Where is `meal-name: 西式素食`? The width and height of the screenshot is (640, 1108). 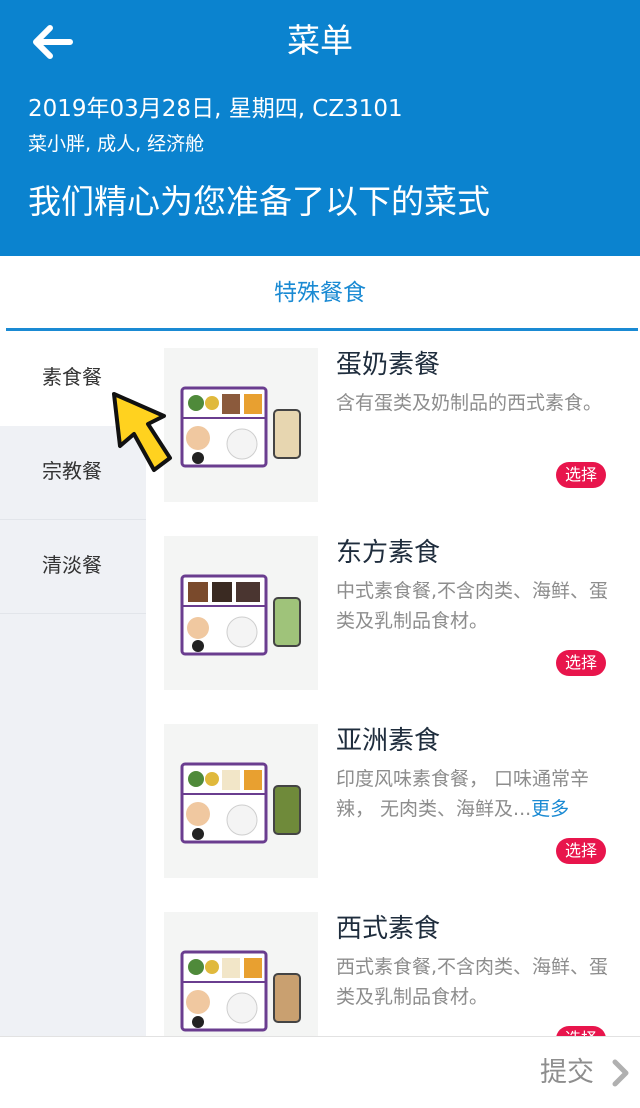
meal-name: 西式素食 is located at coordinates (388, 929).